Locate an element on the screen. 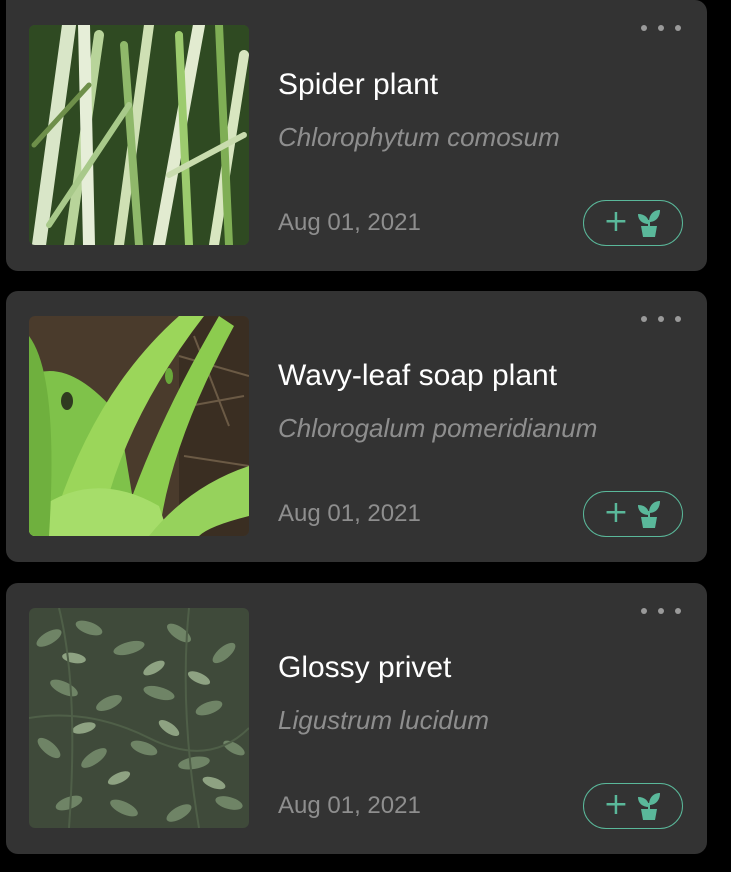 The image size is (731, 872). plant-scientific-name: Ligustrum lucidum is located at coordinates (383, 720).